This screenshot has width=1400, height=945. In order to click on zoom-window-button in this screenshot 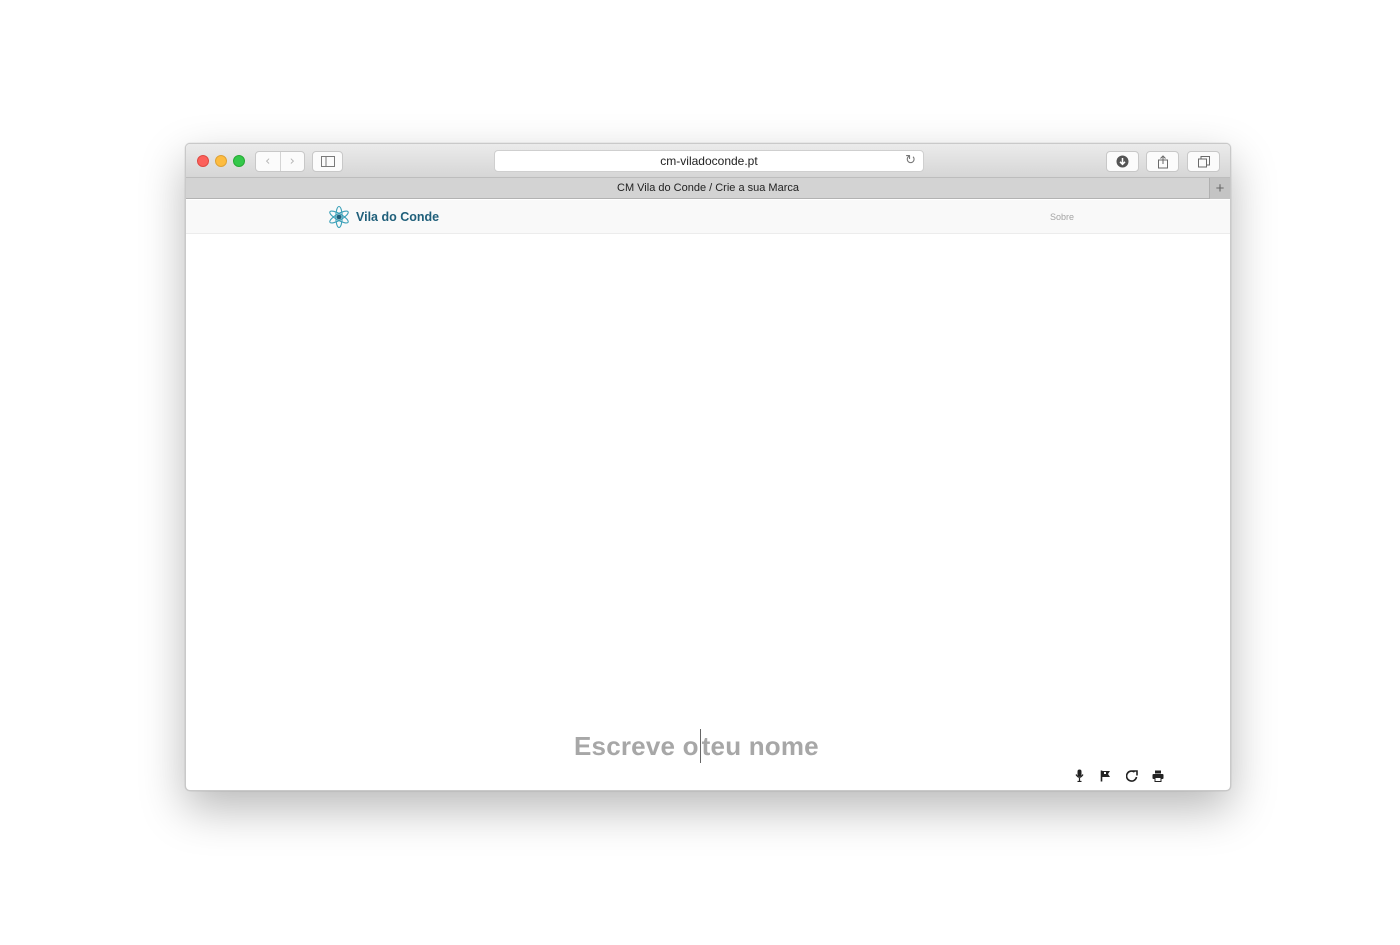, I will do `click(239, 161)`.